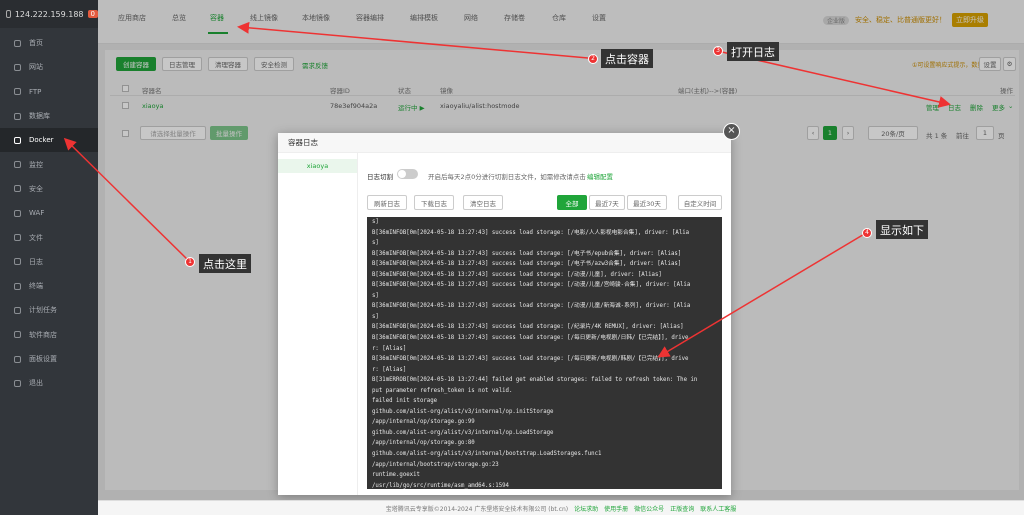  Describe the element at coordinates (49, 262) in the screenshot. I see `sidebar-item-logs: 日志` at that location.